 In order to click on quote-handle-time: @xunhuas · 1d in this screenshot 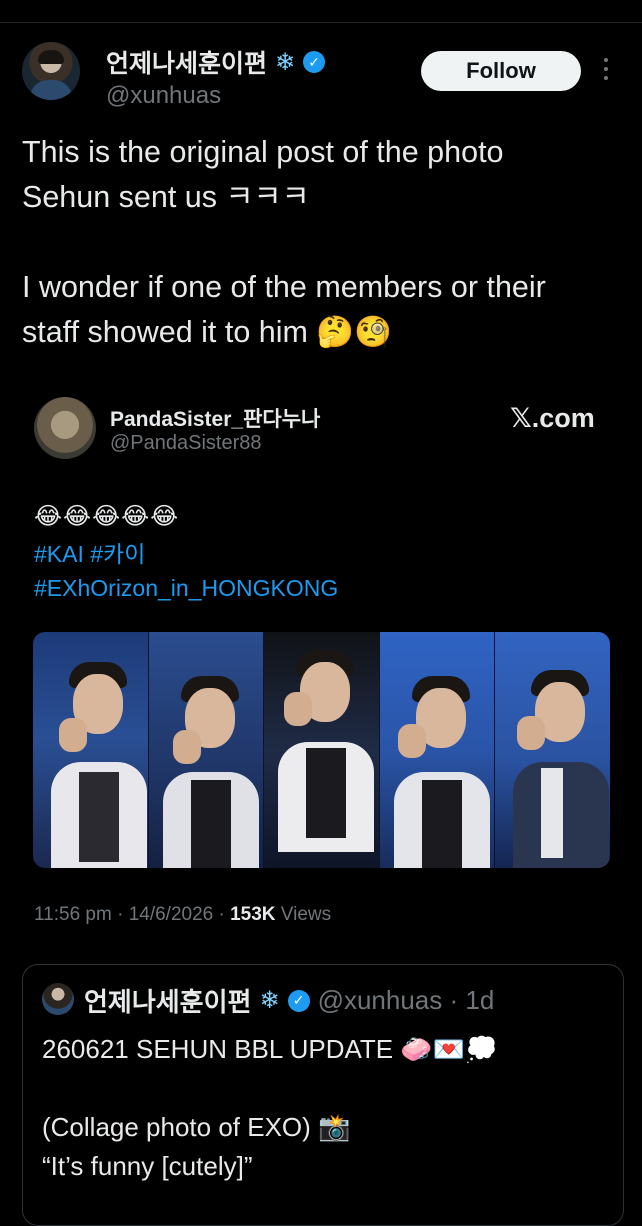, I will do `click(406, 1000)`.